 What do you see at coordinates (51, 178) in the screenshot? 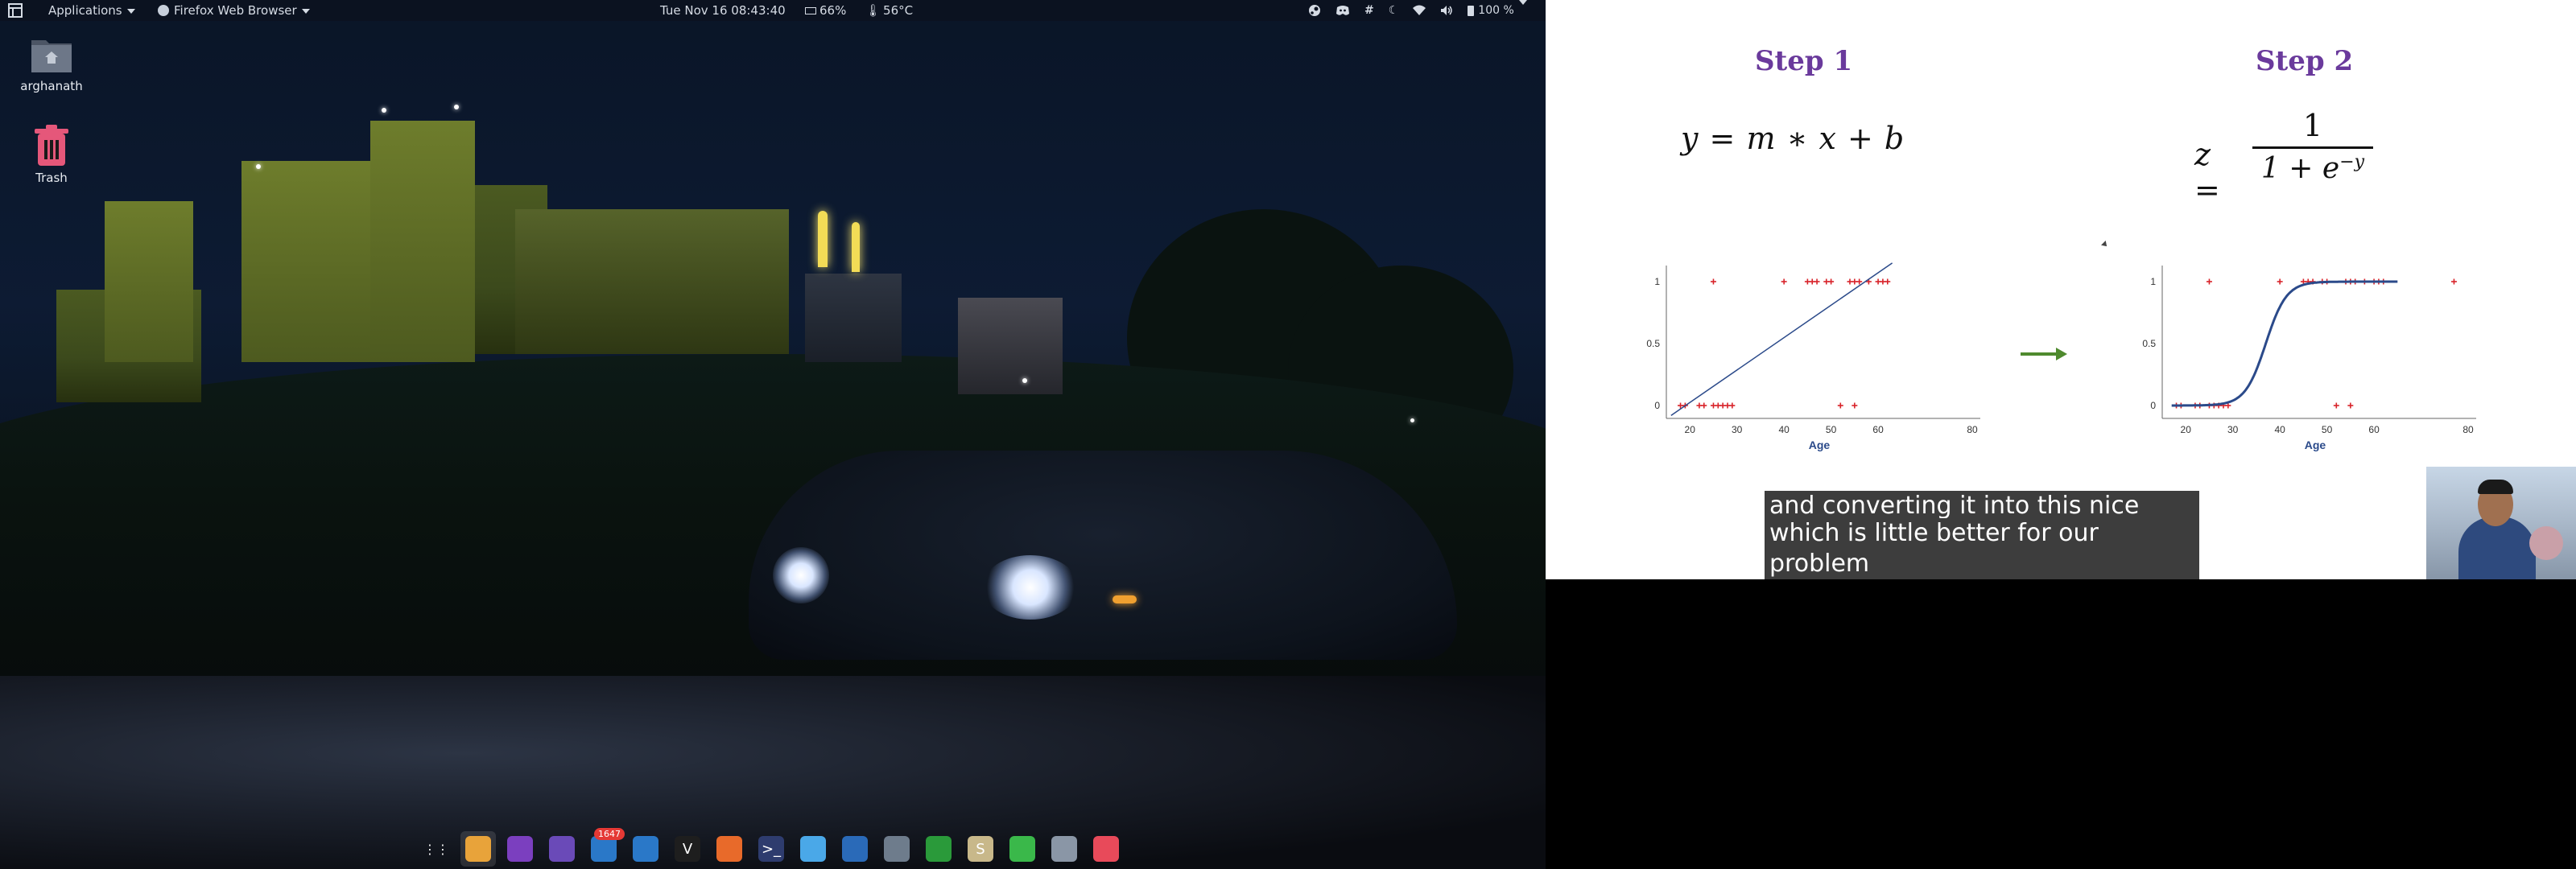
I see `desktop-icon-label: Trash` at bounding box center [51, 178].